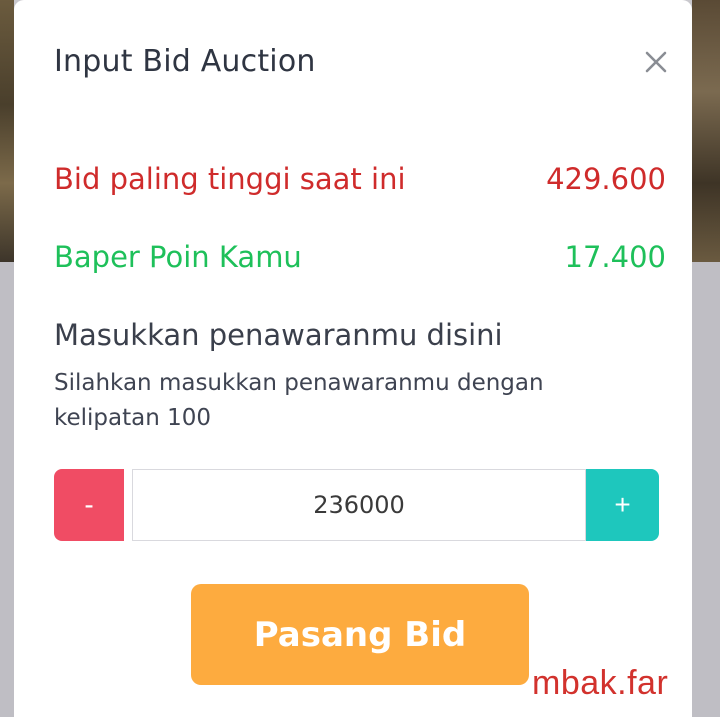  Describe the element at coordinates (656, 62) in the screenshot. I see `close-icon` at that location.